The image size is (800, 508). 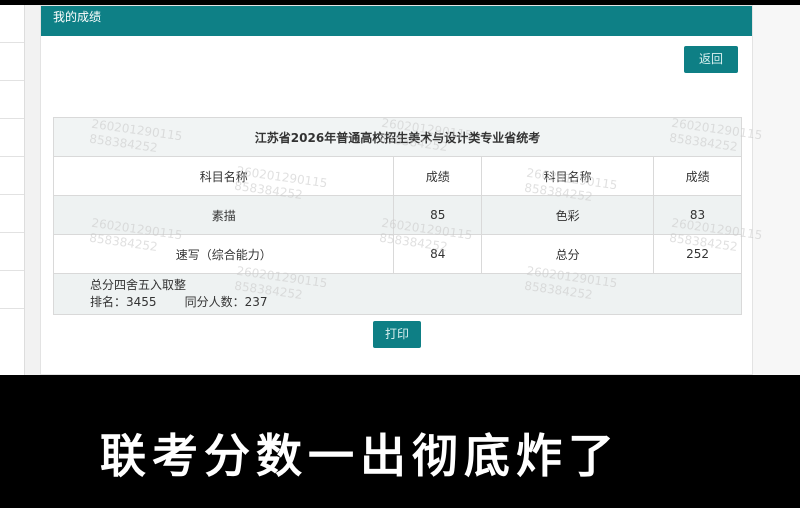 What do you see at coordinates (568, 254) in the screenshot?
I see `subject-name: 总分` at bounding box center [568, 254].